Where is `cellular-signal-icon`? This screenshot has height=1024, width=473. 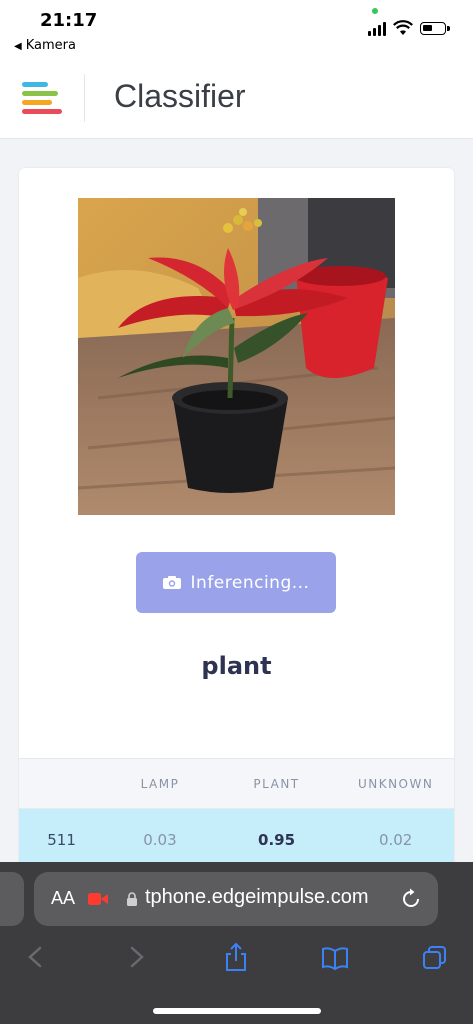
cellular-signal-icon is located at coordinates (378, 29).